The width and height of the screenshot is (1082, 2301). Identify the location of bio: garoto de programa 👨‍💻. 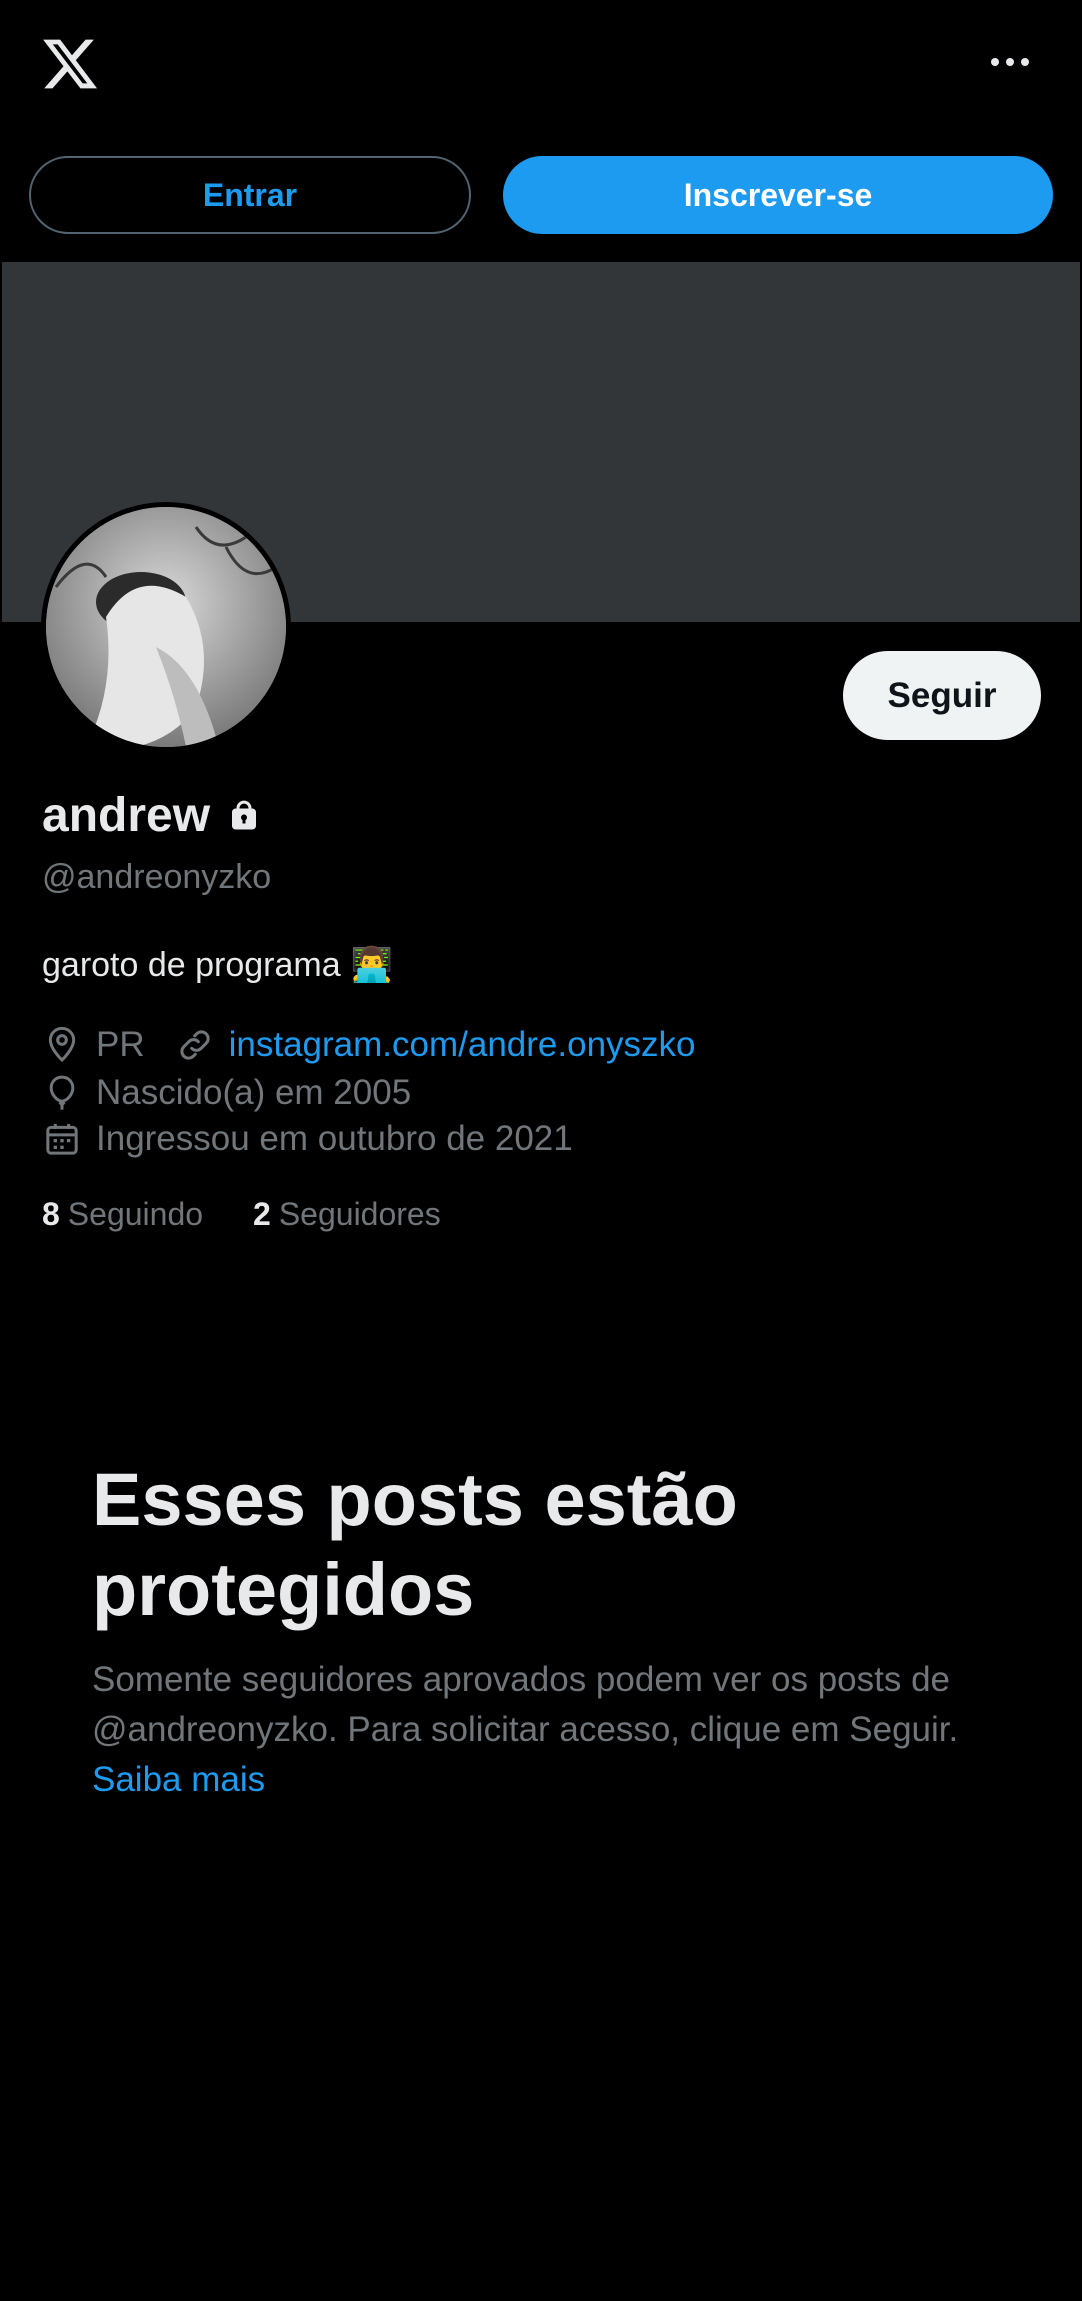
(217, 965).